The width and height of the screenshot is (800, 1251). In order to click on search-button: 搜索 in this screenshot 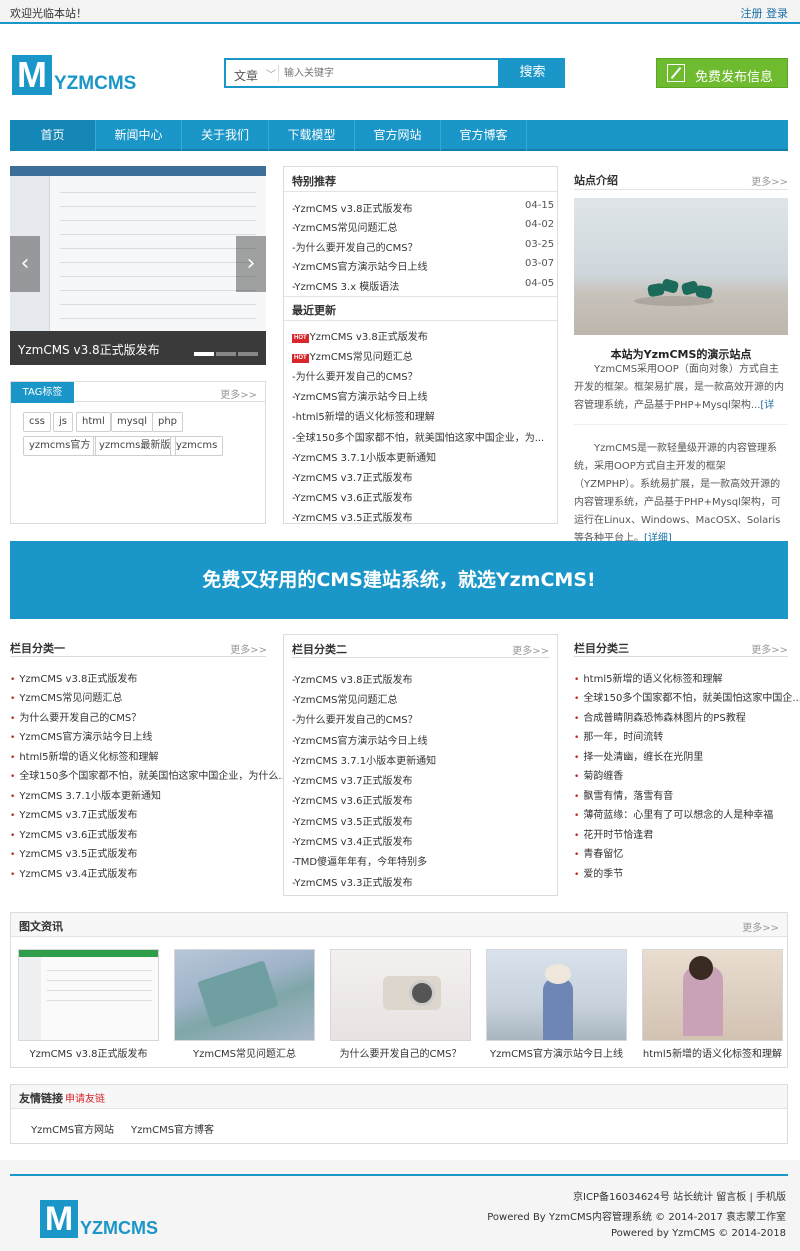, I will do `click(532, 73)`.